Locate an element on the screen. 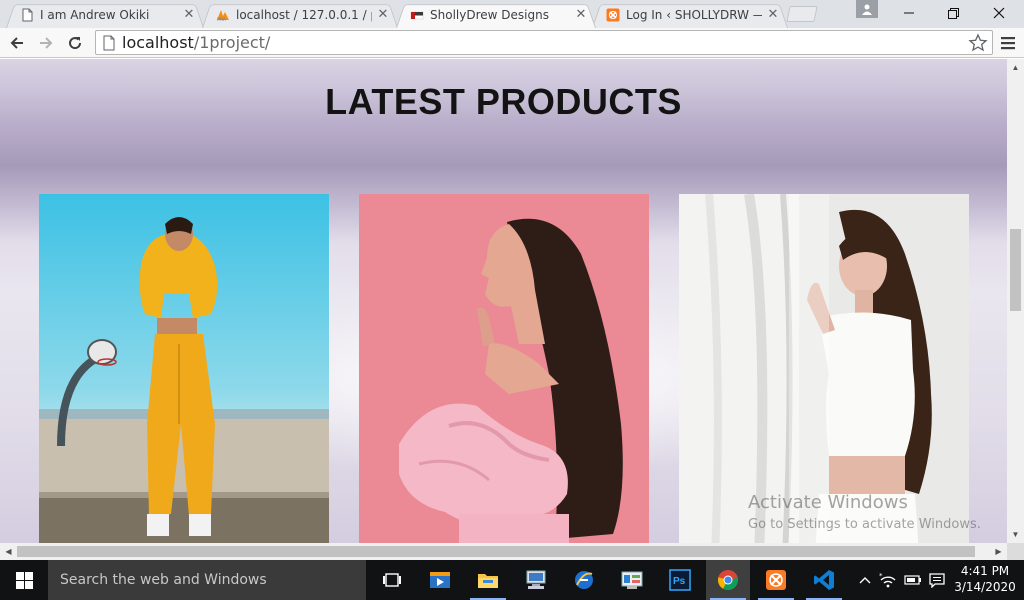 The height and width of the screenshot is (600, 1024). watermark-subtitle: Go to Settings to activate Windows. is located at coordinates (864, 524).